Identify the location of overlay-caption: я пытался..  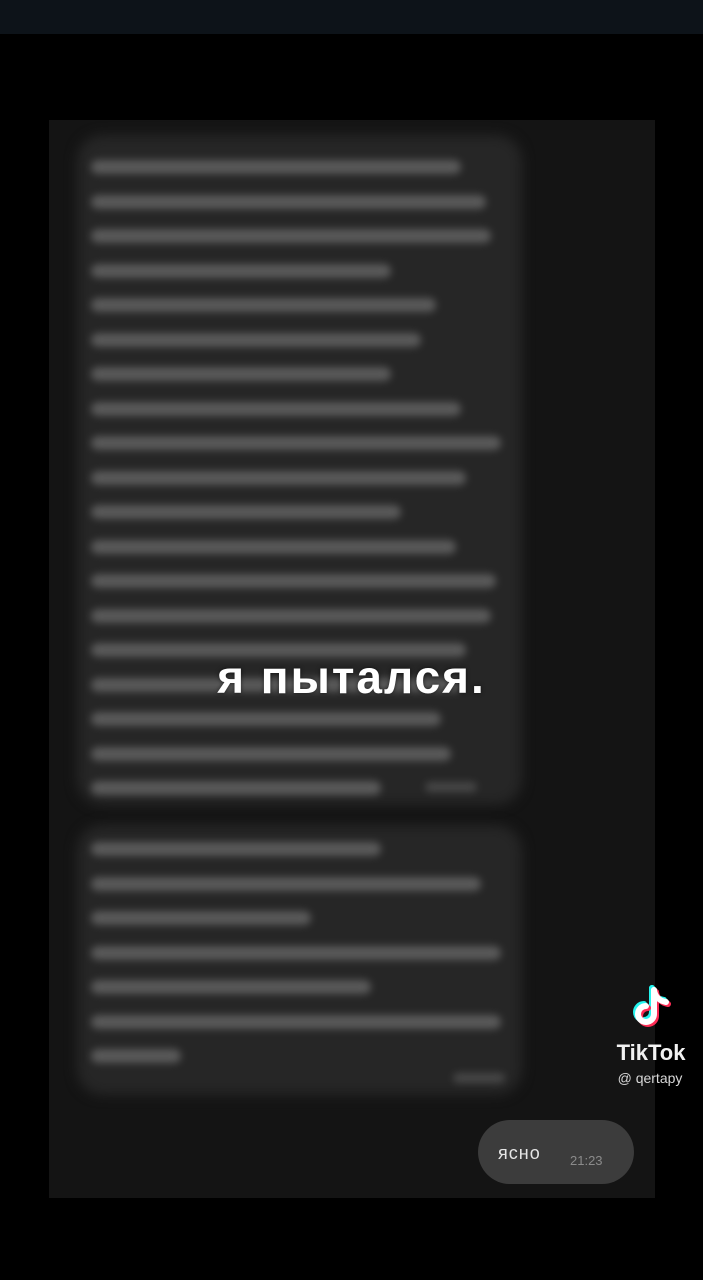
(351, 677).